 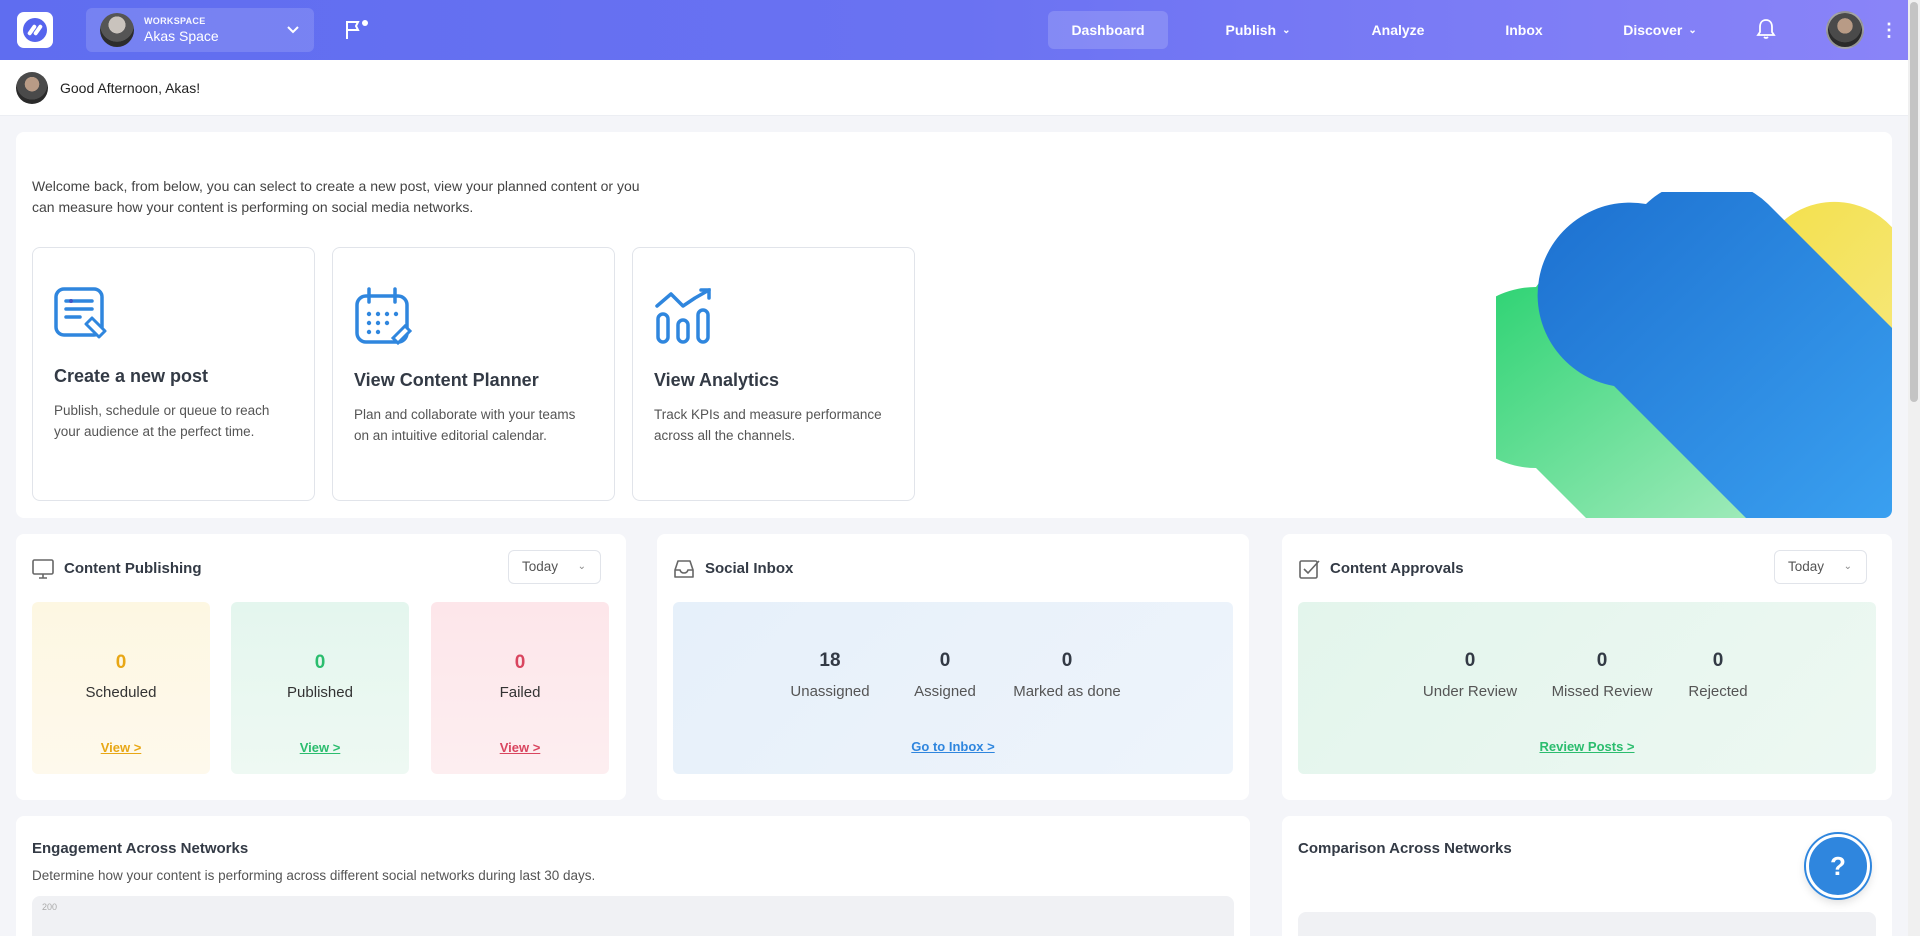 What do you see at coordinates (293, 30) in the screenshot?
I see `chevron-down-icon` at bounding box center [293, 30].